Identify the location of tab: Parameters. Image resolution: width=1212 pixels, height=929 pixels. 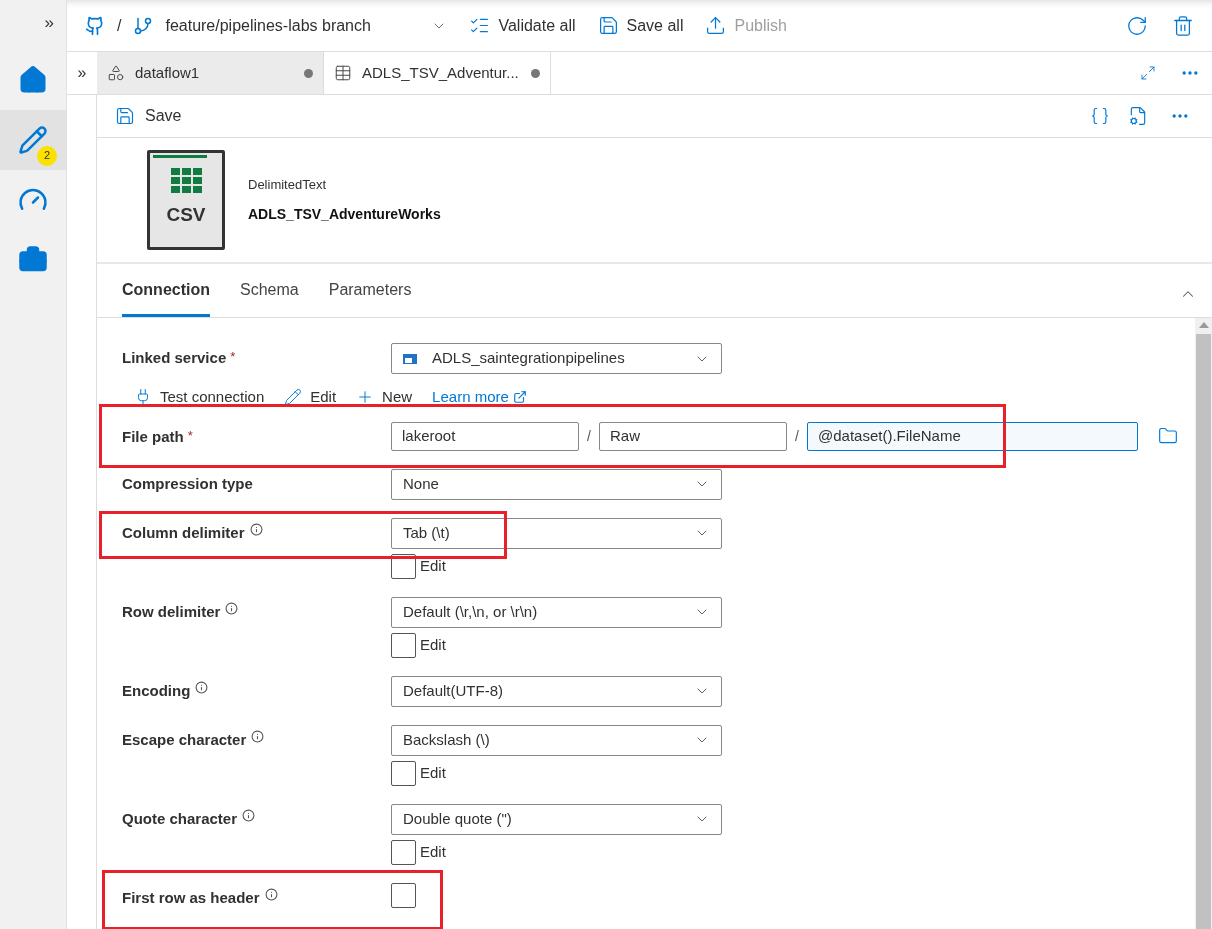
(370, 297).